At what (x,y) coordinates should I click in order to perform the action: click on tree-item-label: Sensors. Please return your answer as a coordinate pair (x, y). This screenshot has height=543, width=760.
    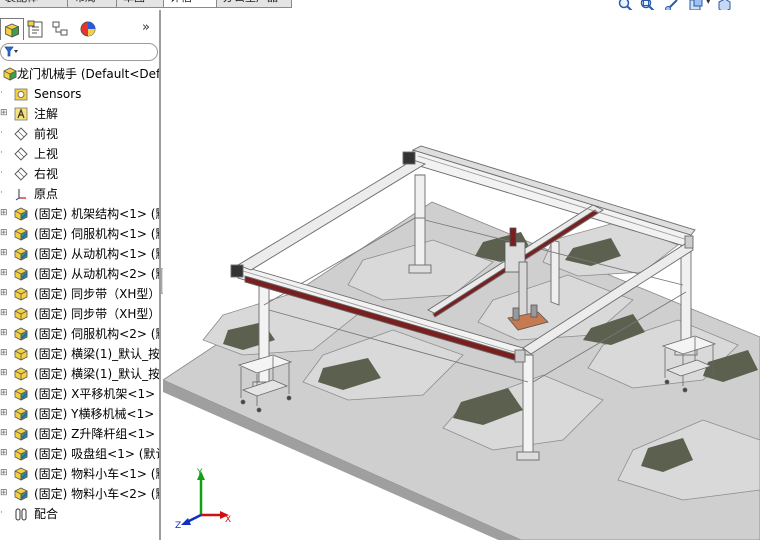
    Looking at the image, I should click on (58, 94).